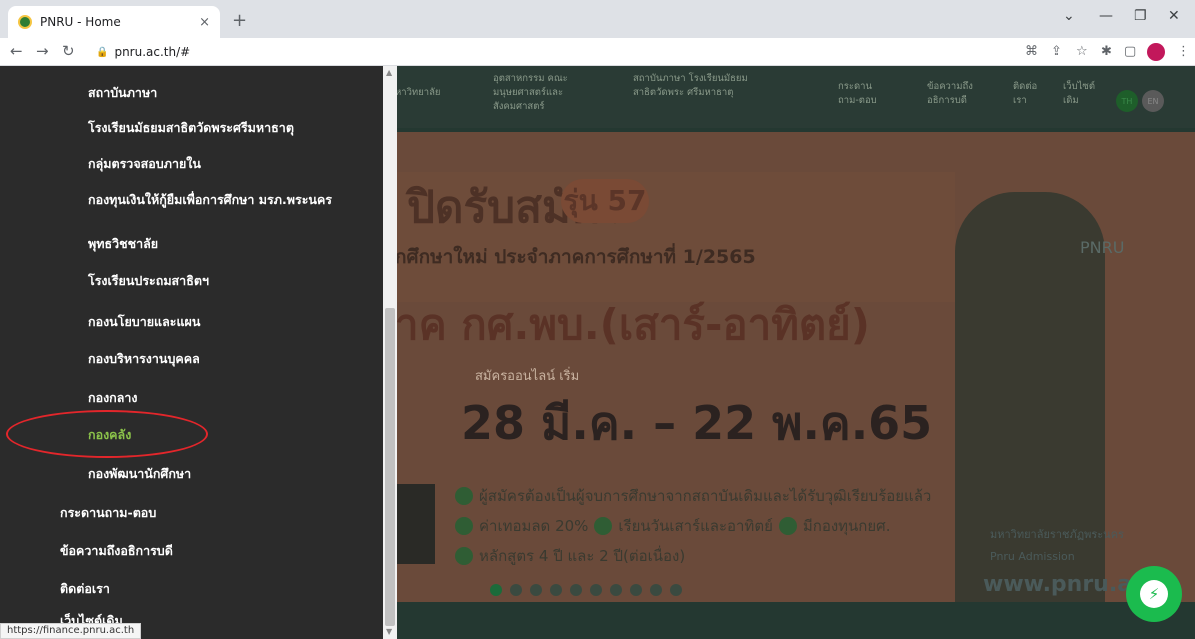 The width and height of the screenshot is (1195, 639). Describe the element at coordinates (389, 631) in the screenshot. I see `scroll-down-arrow-icon: ▼` at that location.